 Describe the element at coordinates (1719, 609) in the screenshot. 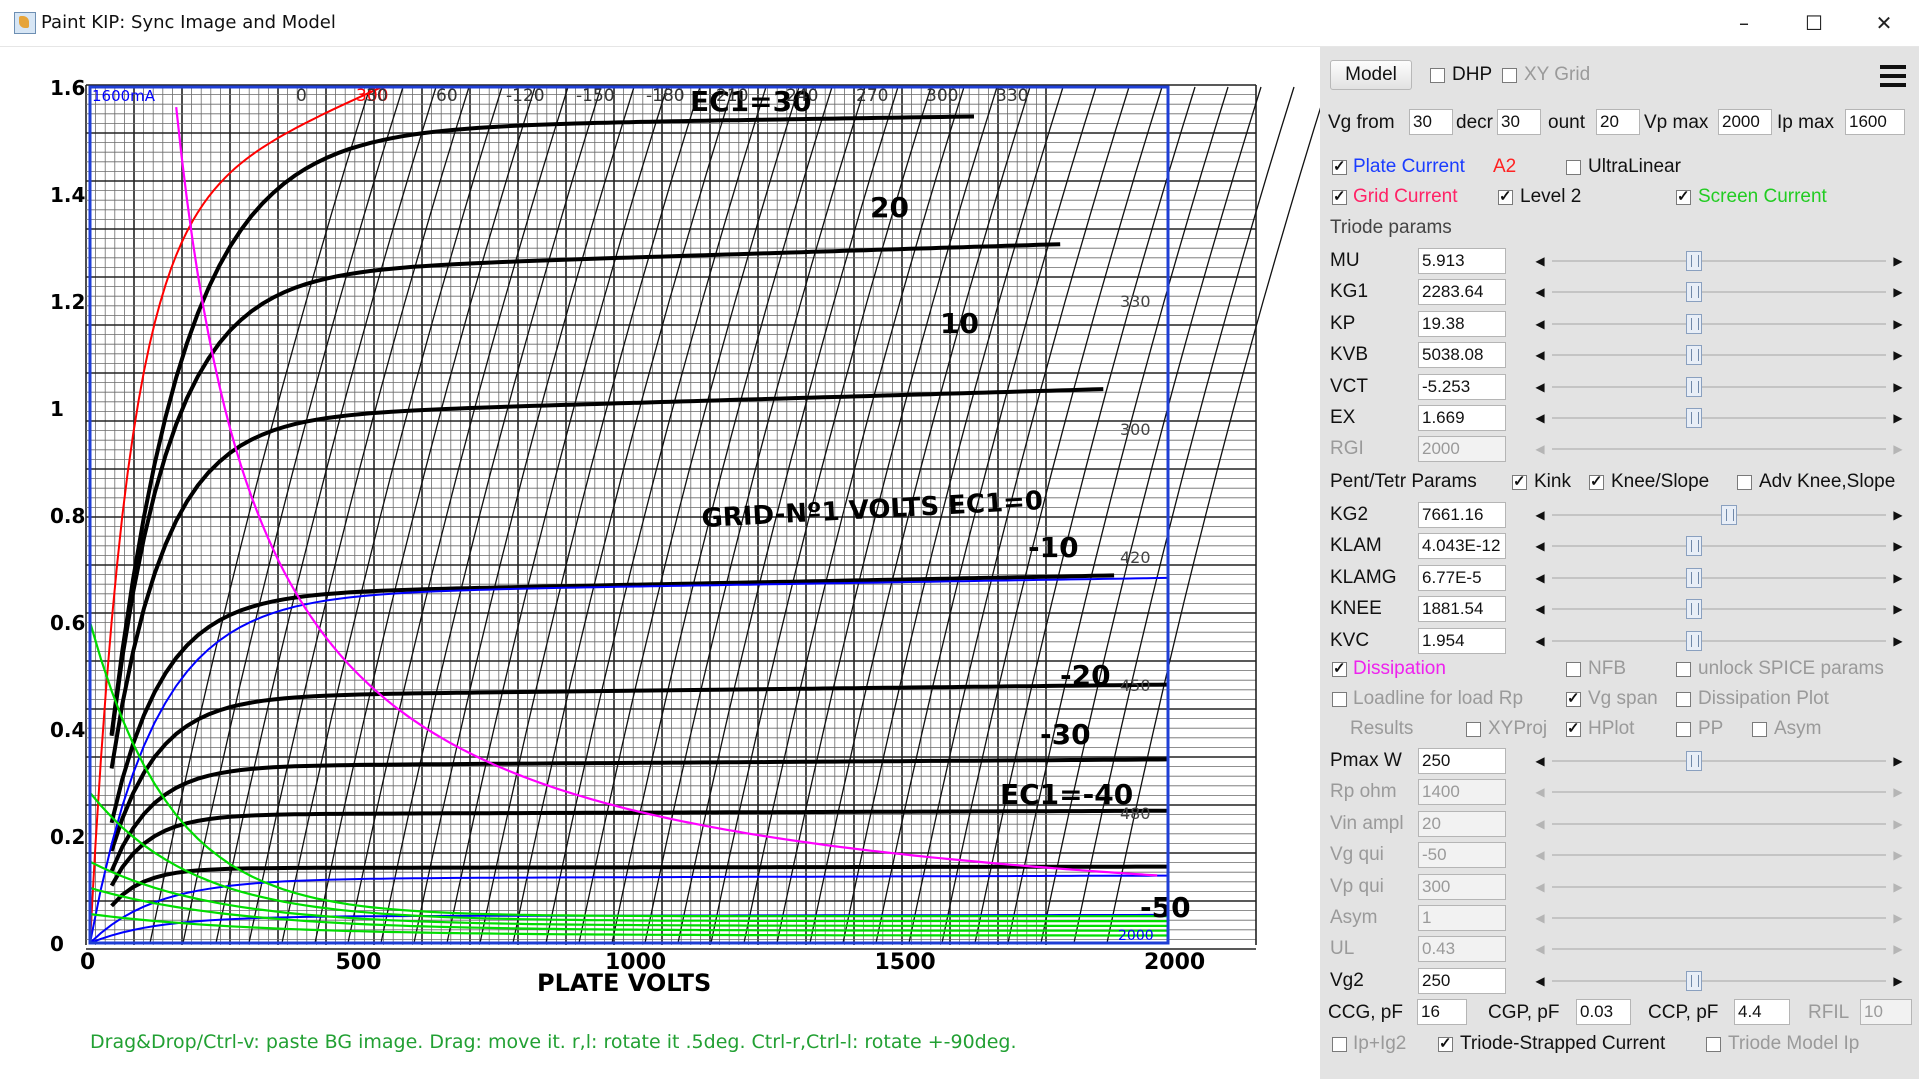

I see `param-slider-knee: ◀ ▶` at that location.